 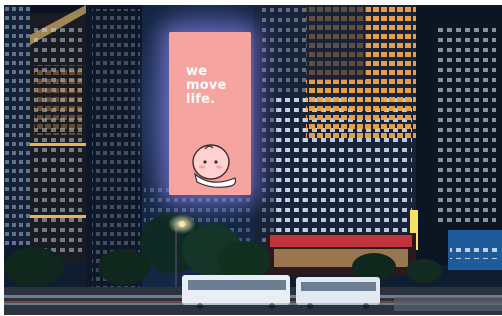 I want to click on billboard-caption-mark: ·, so click(x=187, y=46).